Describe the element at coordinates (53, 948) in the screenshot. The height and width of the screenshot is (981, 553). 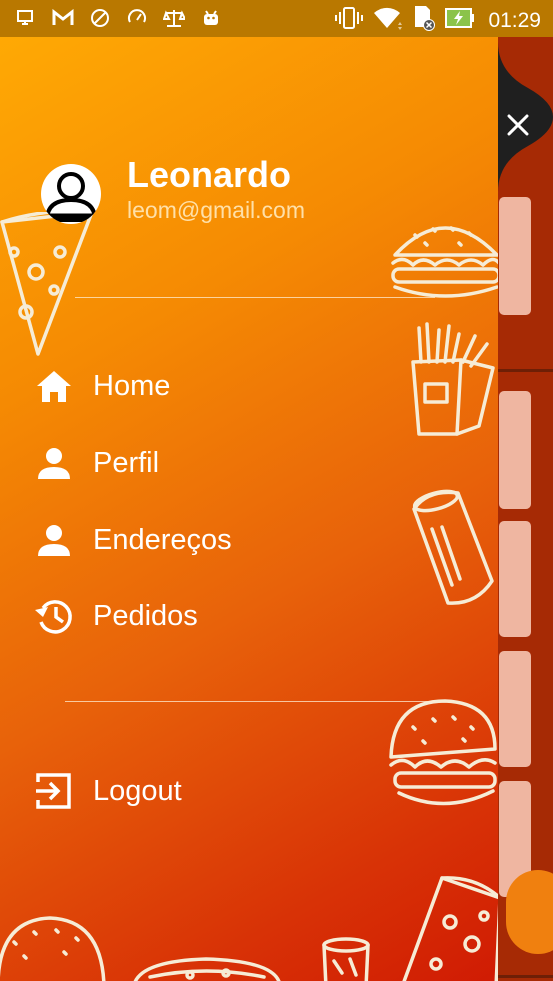
I see `pie-doodle` at that location.